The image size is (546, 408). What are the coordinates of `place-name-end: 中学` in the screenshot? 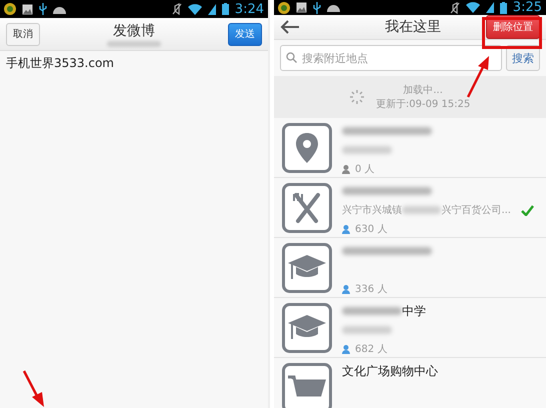 It's located at (414, 311).